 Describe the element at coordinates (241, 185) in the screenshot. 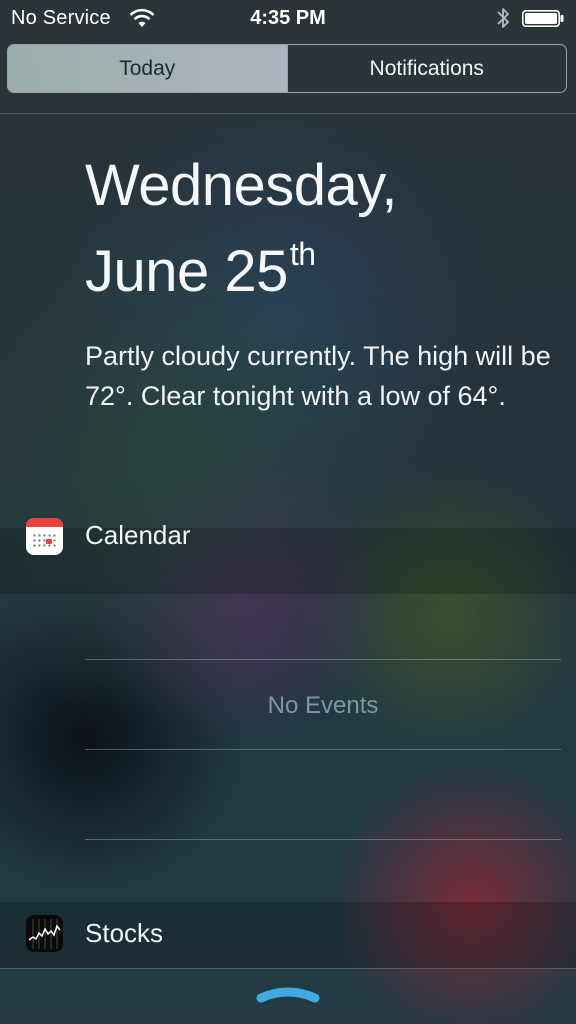

I see `date-weekday: Wednesday,` at that location.